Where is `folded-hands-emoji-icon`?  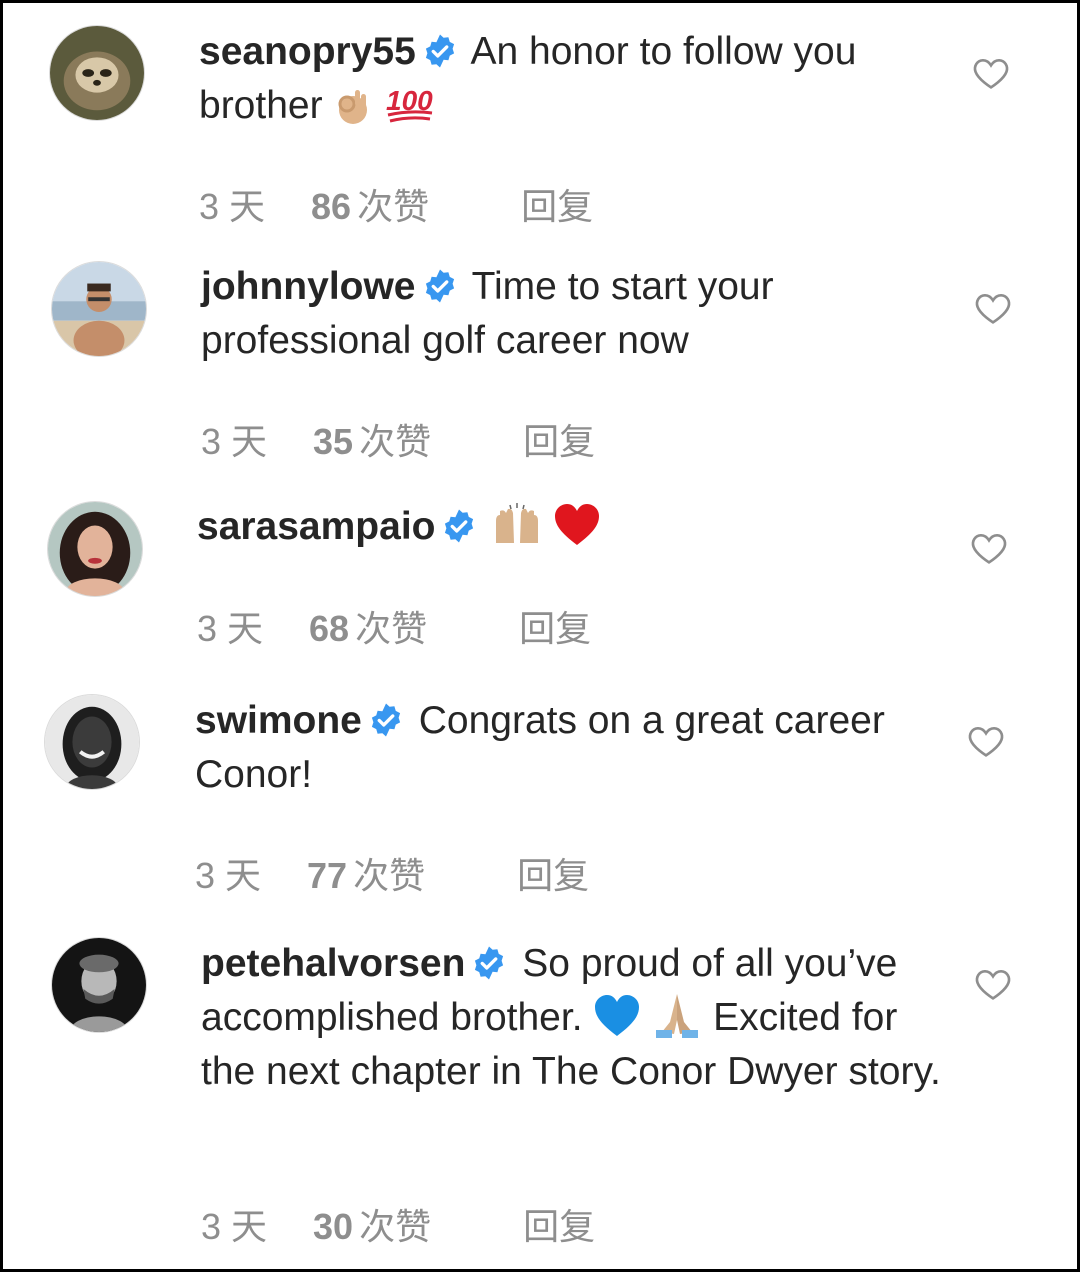
folded-hands-emoji-icon is located at coordinates (677, 1016).